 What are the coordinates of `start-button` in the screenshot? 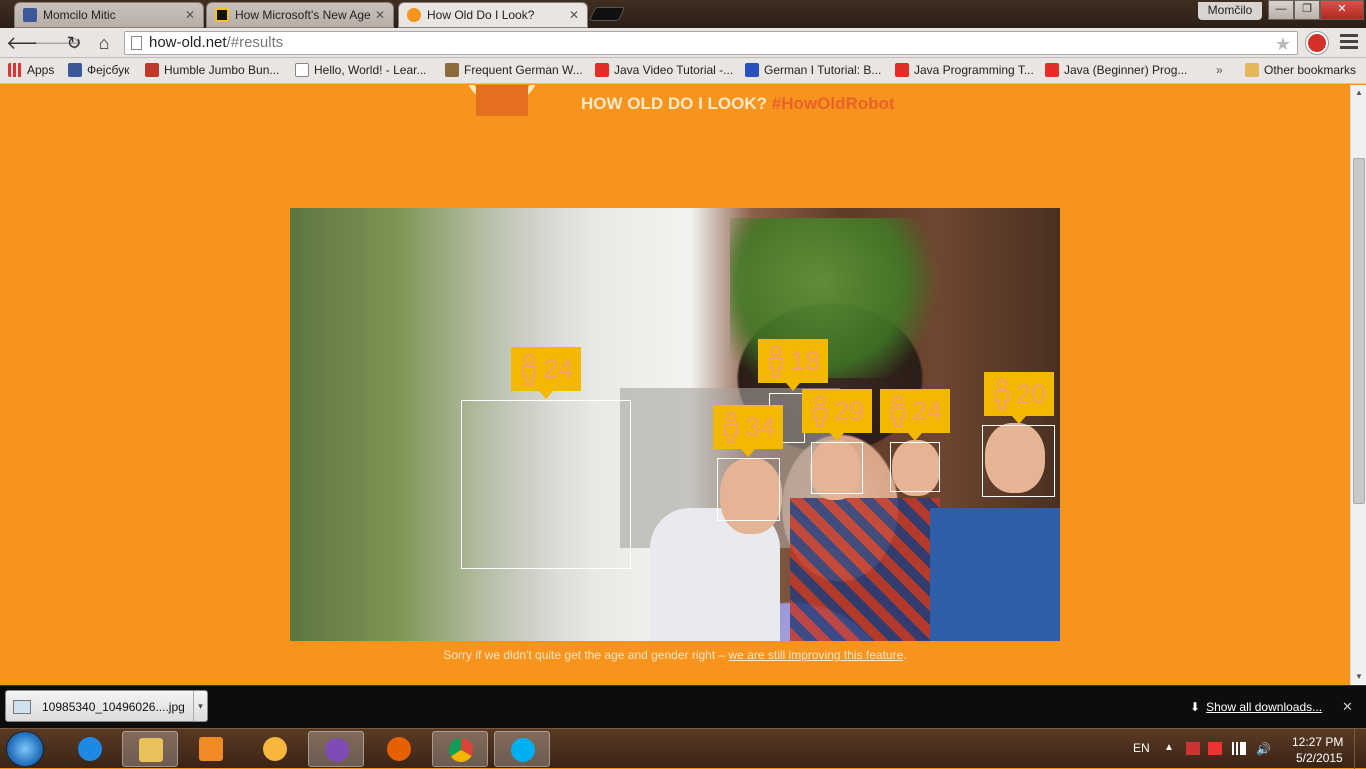 It's located at (25, 749).